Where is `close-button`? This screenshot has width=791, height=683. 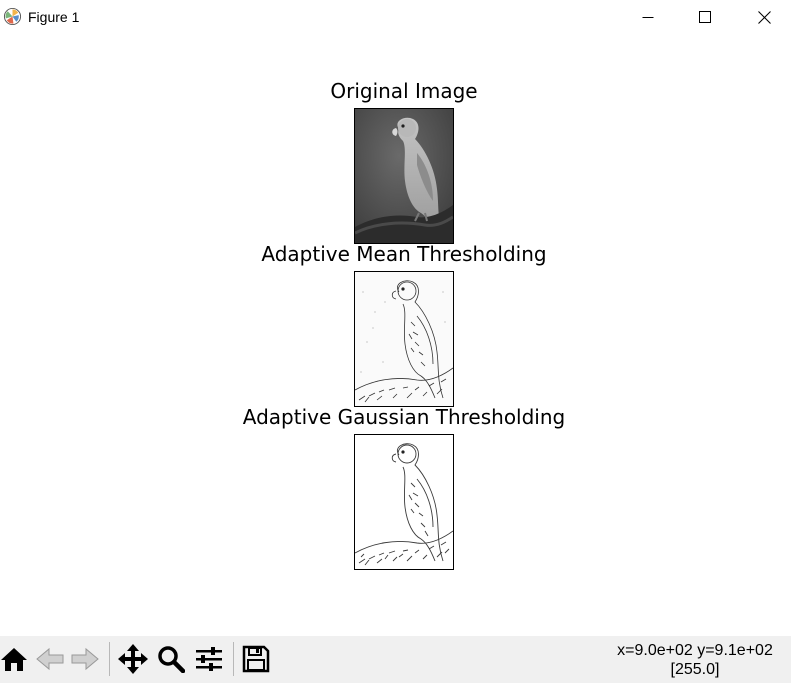 close-button is located at coordinates (764, 17).